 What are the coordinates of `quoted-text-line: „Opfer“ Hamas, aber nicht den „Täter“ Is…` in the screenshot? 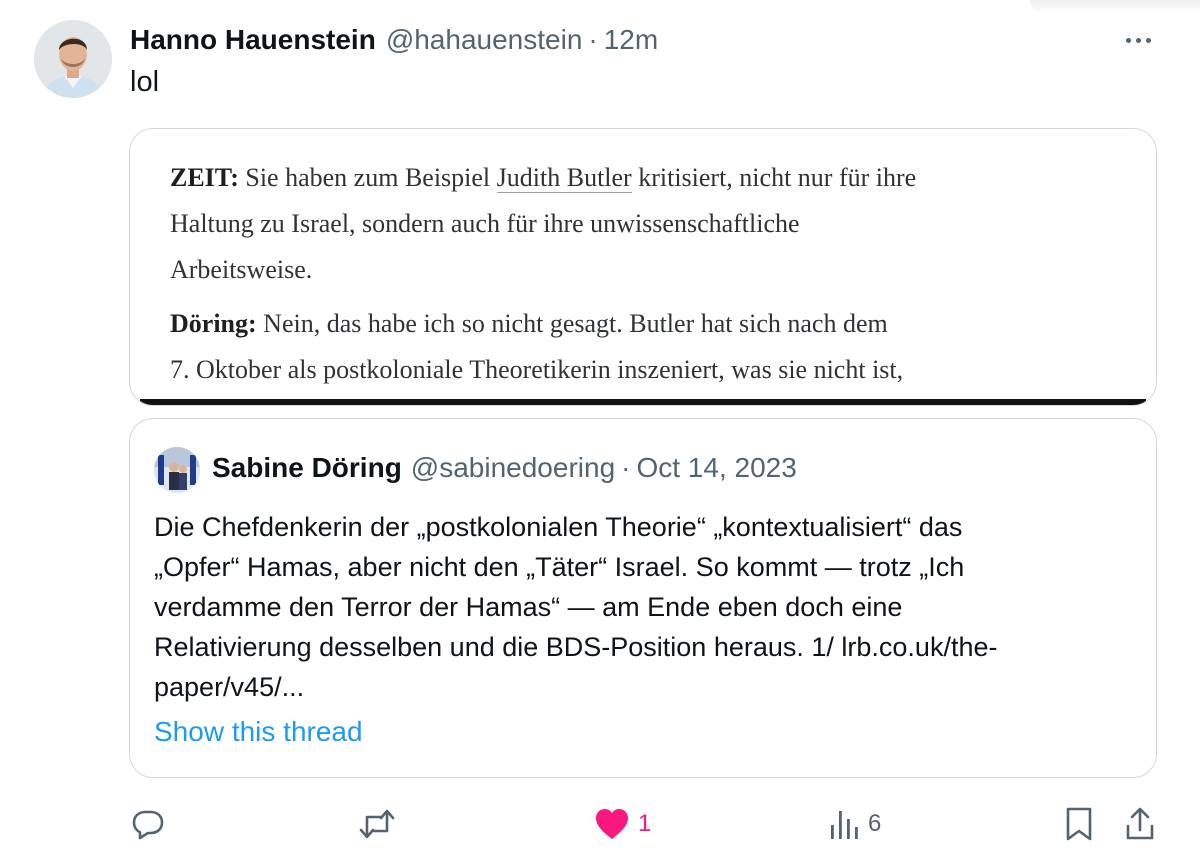 It's located at (559, 567).